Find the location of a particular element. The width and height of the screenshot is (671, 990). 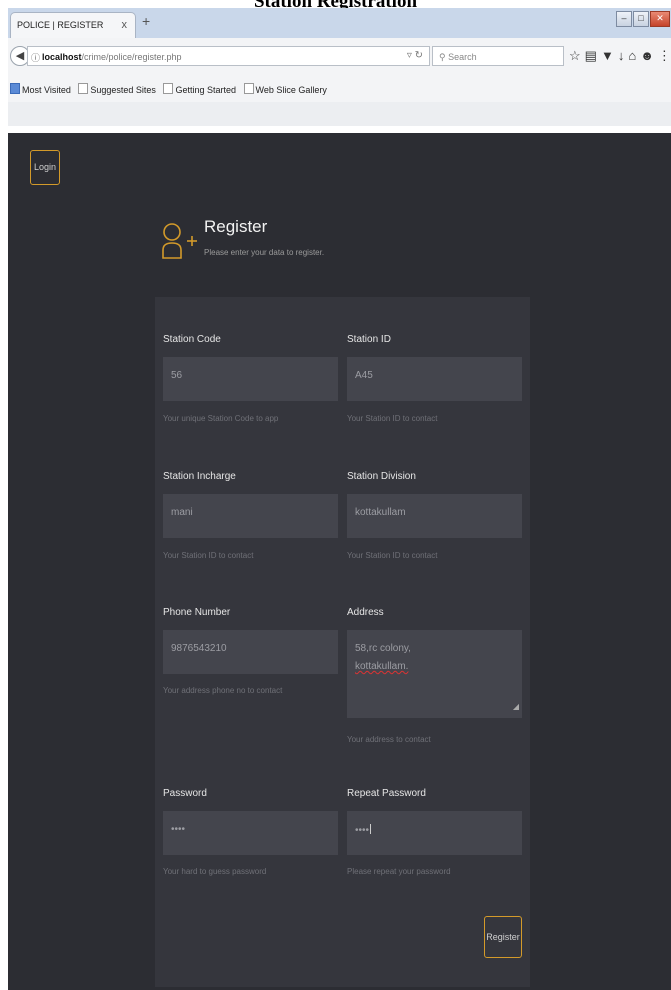

station-incharge-input: mani is located at coordinates (250, 516).